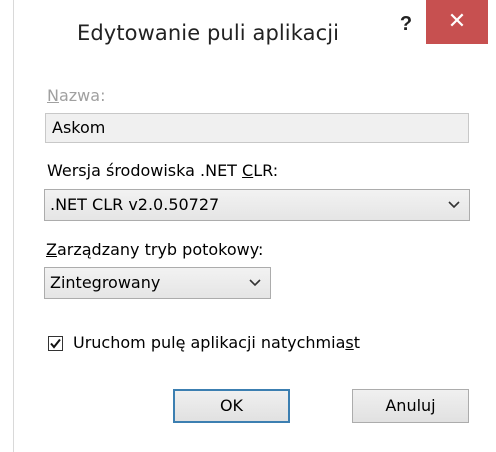 The width and height of the screenshot is (496, 452). What do you see at coordinates (135, 204) in the screenshot?
I see `clr-version-value: .NET CLR v2.0.50727` at bounding box center [135, 204].